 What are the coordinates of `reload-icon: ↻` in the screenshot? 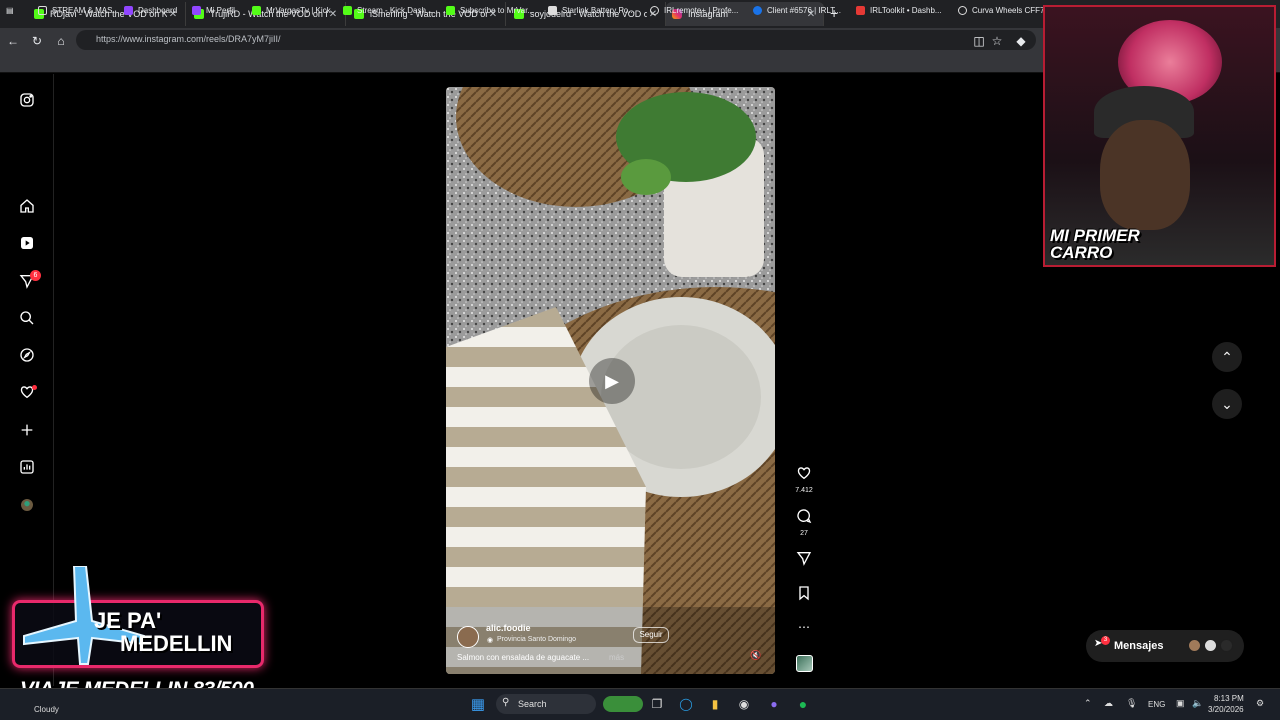 It's located at (37, 41).